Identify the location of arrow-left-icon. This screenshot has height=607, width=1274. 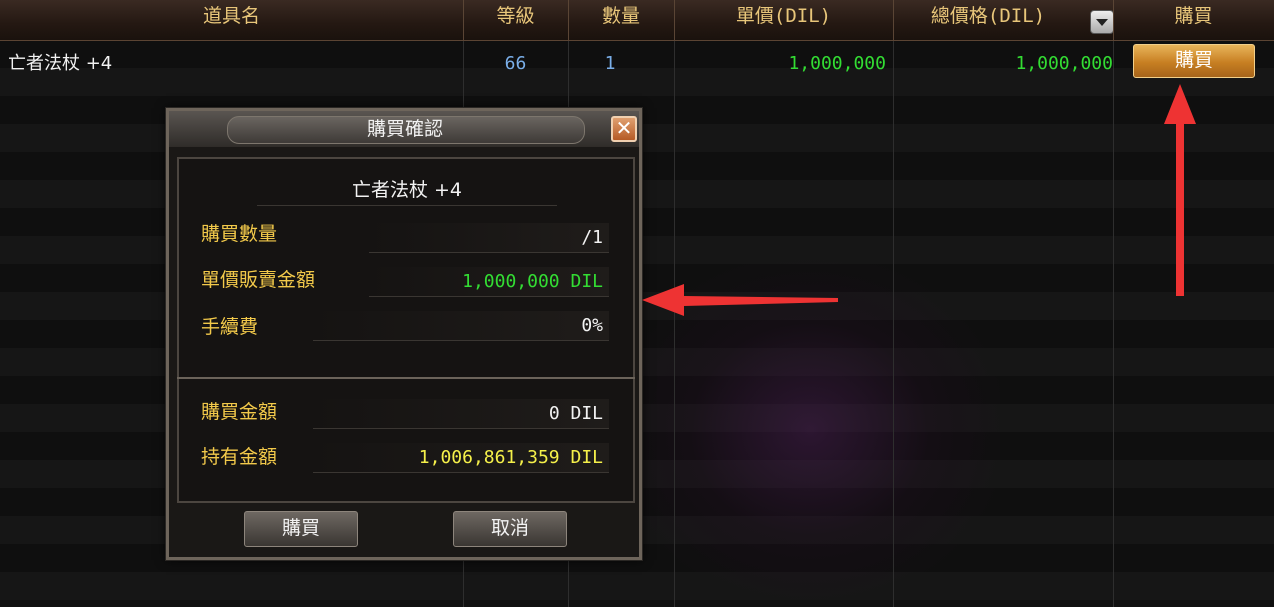
(740, 300).